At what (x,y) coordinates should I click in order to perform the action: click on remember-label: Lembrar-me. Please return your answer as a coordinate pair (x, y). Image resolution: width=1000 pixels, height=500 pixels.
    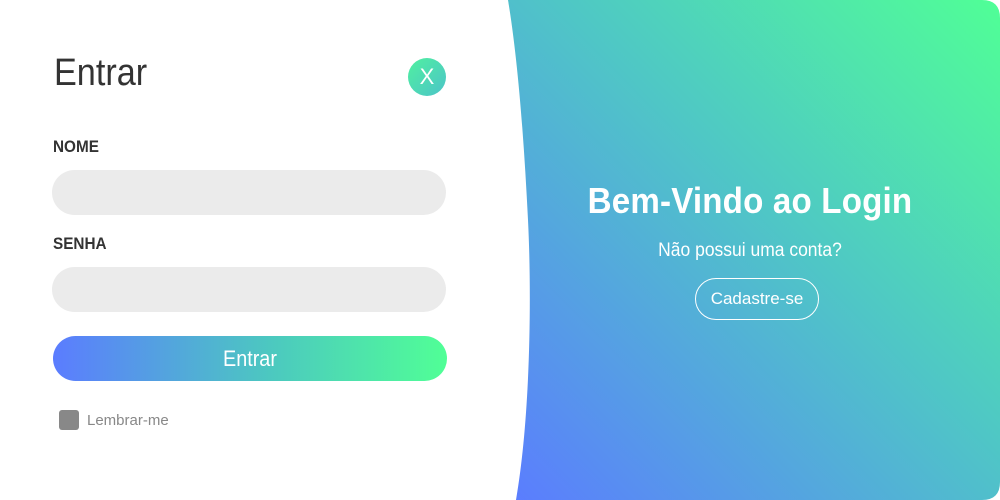
    Looking at the image, I should click on (128, 420).